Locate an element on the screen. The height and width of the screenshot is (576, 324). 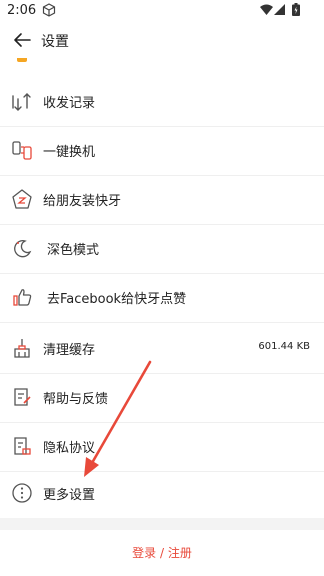
list-item-more-settings: 更多设置 is located at coordinates (162, 494).